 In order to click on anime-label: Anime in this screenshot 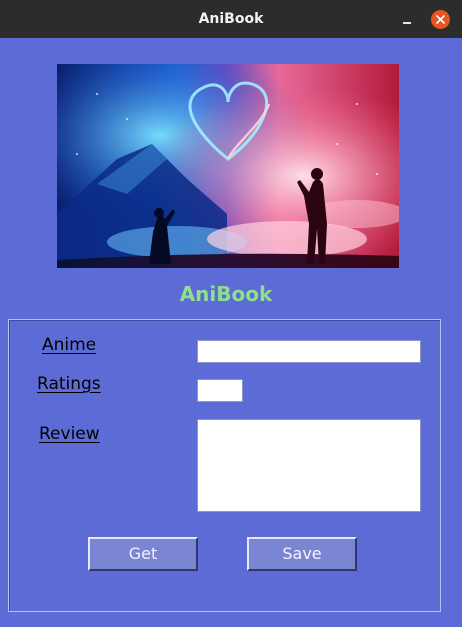, I will do `click(69, 345)`.